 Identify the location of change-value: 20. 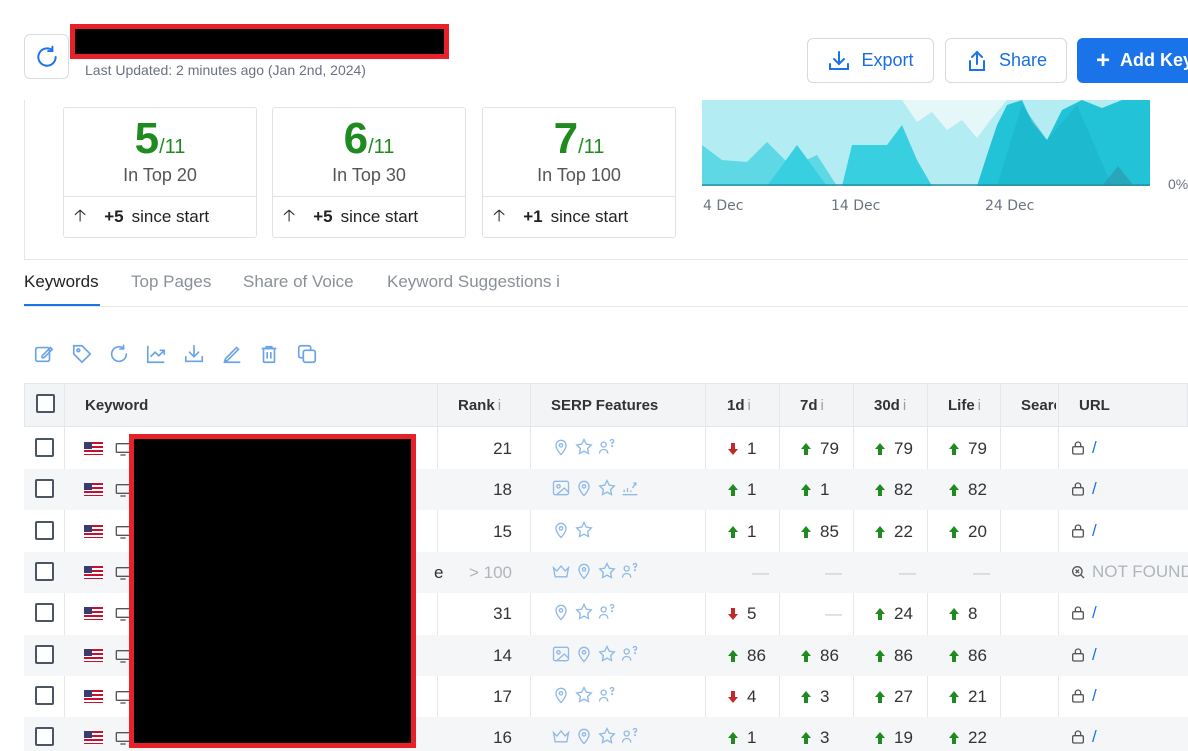
(977, 531).